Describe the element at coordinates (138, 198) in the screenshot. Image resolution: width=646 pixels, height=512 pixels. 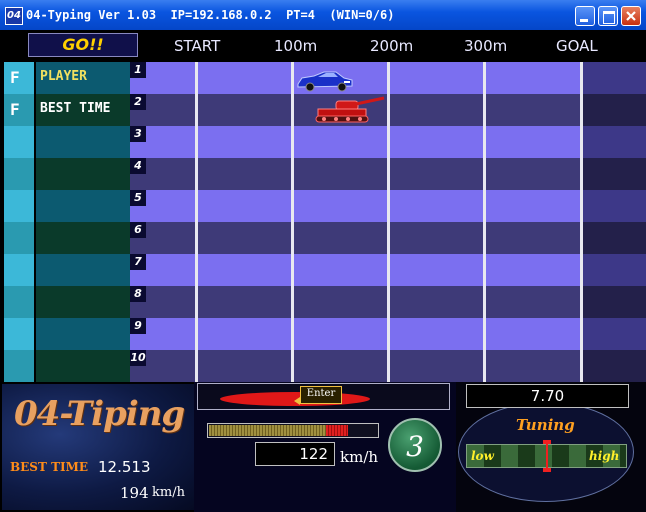
I see `lane-number: 5` at that location.